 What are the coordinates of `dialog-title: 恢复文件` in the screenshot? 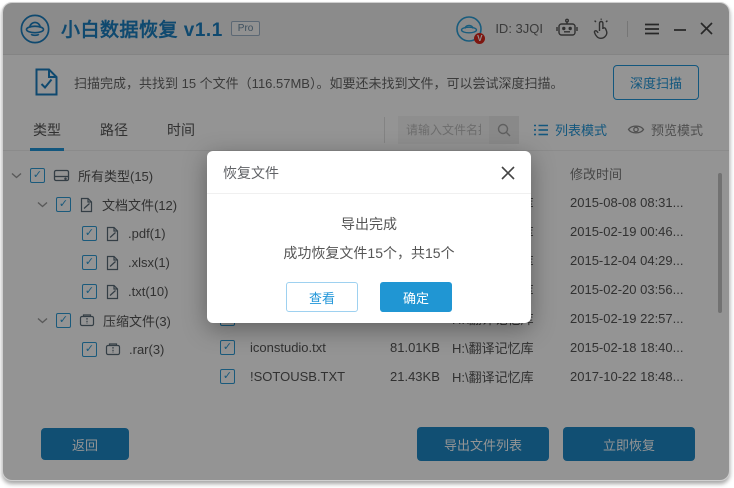 It's located at (251, 173).